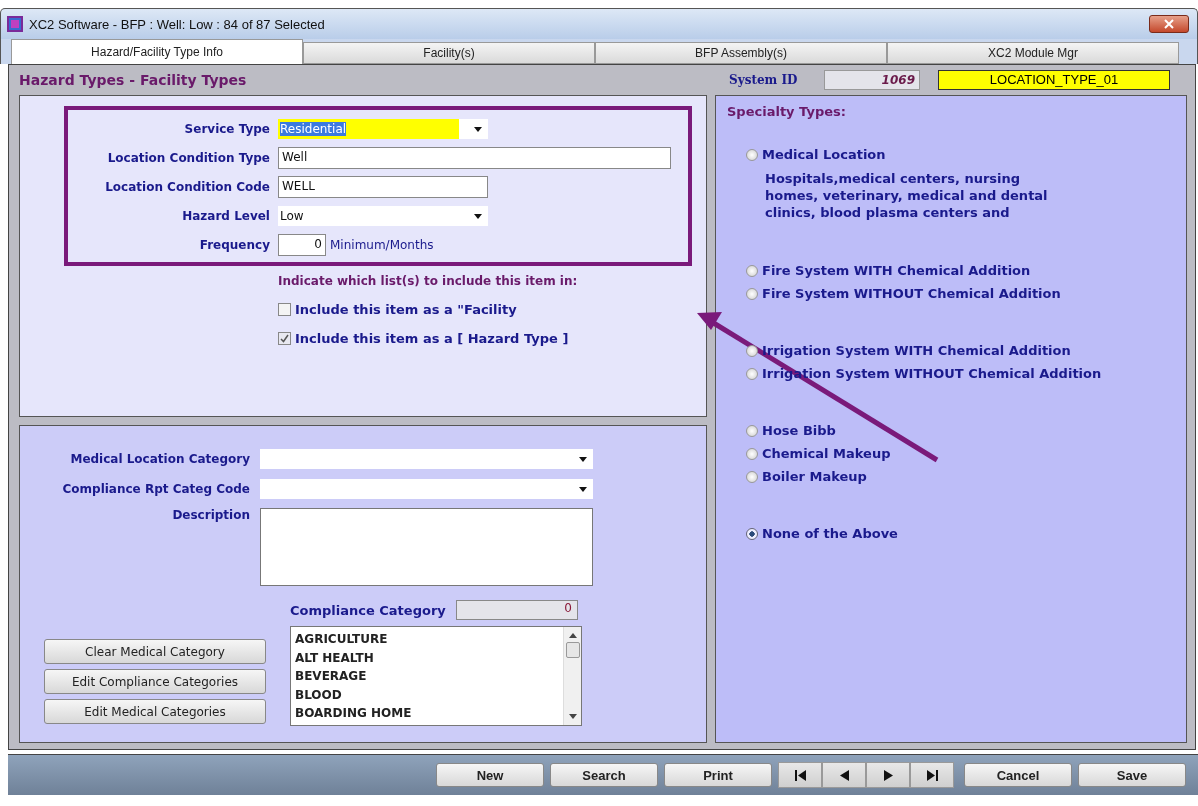 Image resolution: width=1198 pixels, height=806 pixels. Describe the element at coordinates (516, 610) in the screenshot. I see `count-field: 0` at that location.